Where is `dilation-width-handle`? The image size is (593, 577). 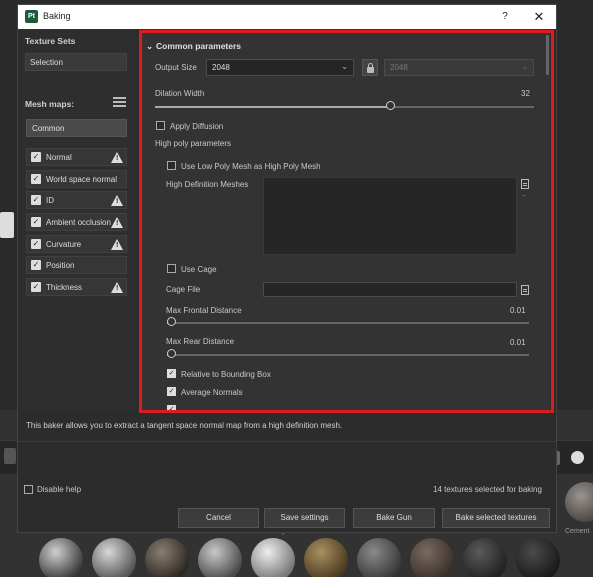
dilation-width-handle is located at coordinates (390, 105).